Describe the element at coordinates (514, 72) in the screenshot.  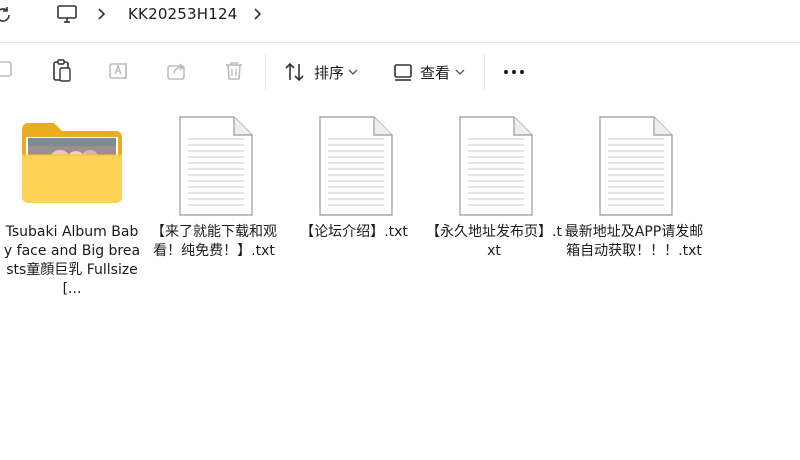
I see `more-options-icon` at that location.